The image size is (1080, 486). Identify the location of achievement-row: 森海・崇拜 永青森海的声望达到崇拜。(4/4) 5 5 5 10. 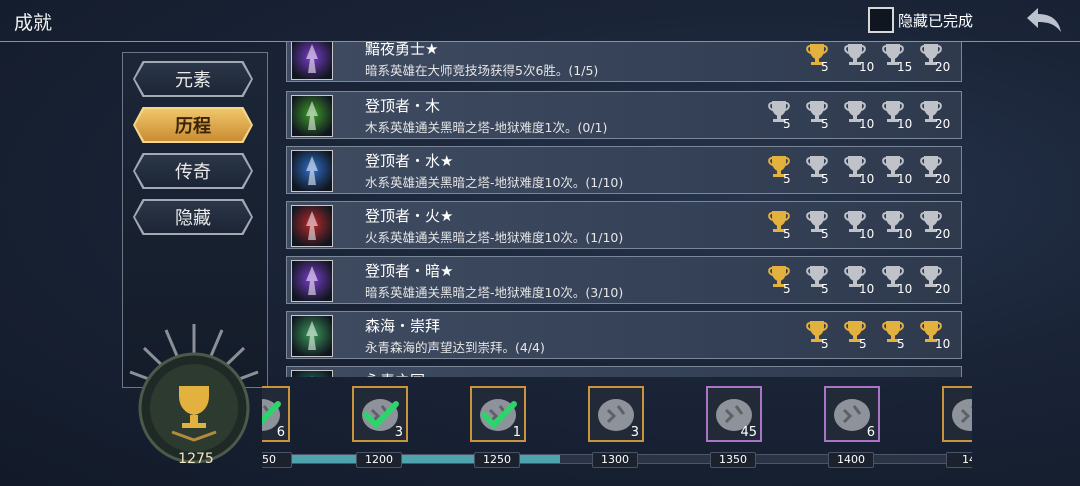
(624, 335).